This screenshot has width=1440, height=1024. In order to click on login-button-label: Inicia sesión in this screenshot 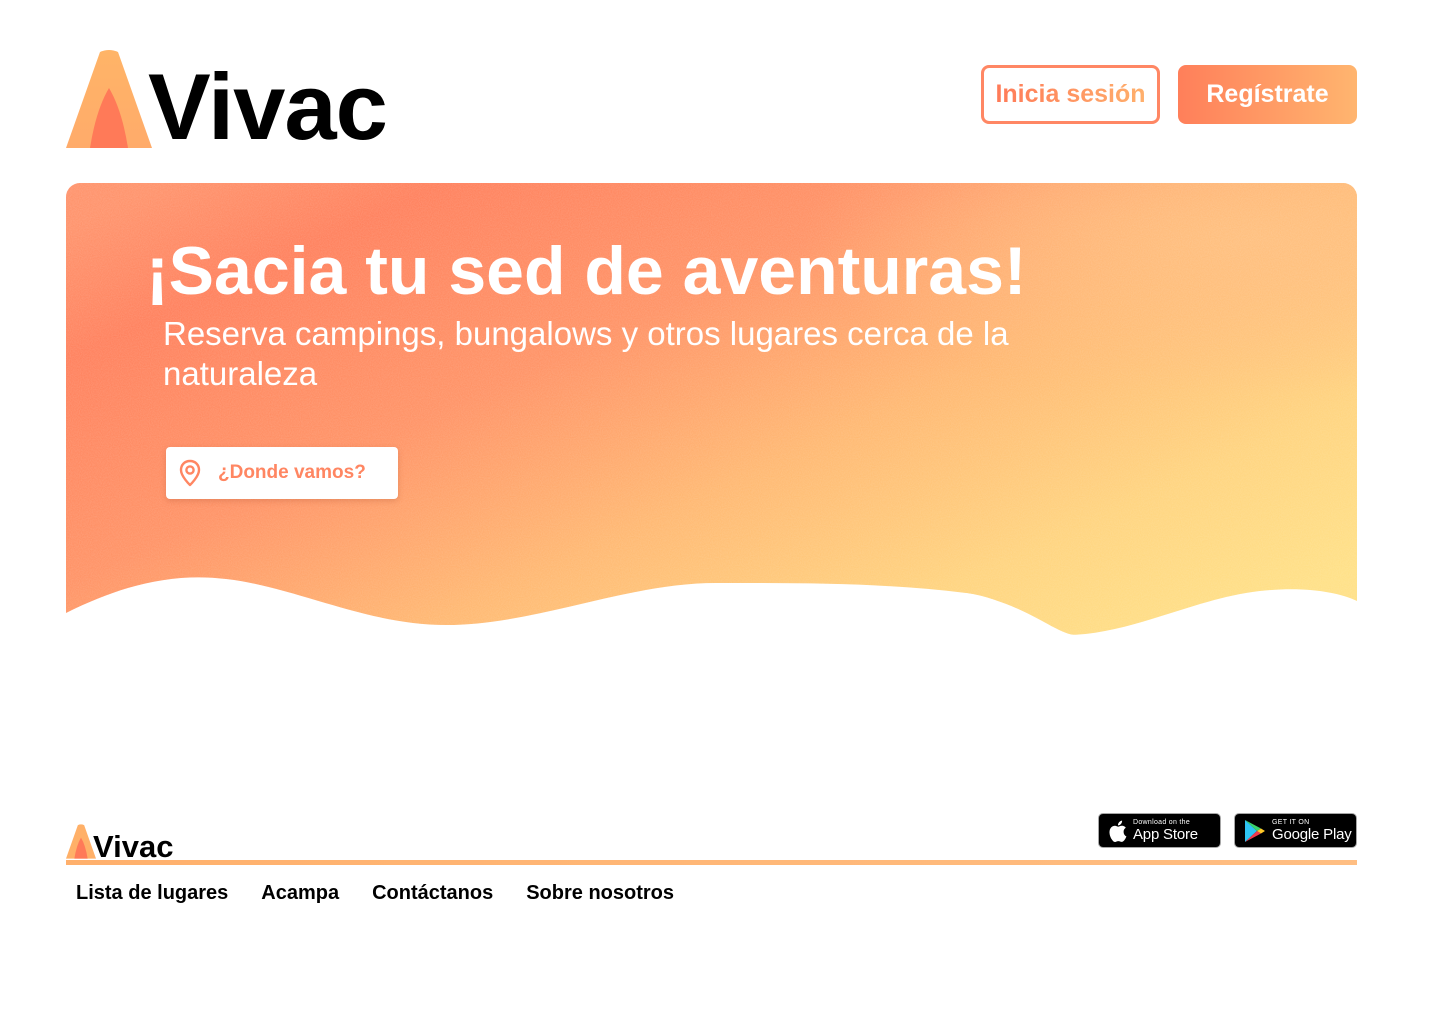, I will do `click(1070, 94)`.